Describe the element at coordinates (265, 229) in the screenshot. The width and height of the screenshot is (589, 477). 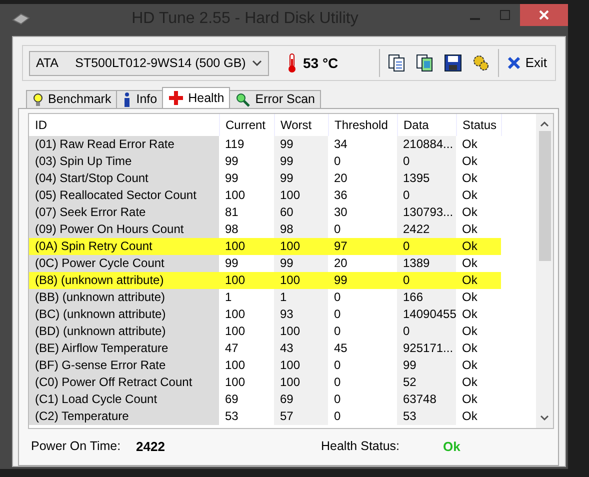
I see `table-row: (09) Power On Hours Count 98 98 0 2422 Ok` at that location.